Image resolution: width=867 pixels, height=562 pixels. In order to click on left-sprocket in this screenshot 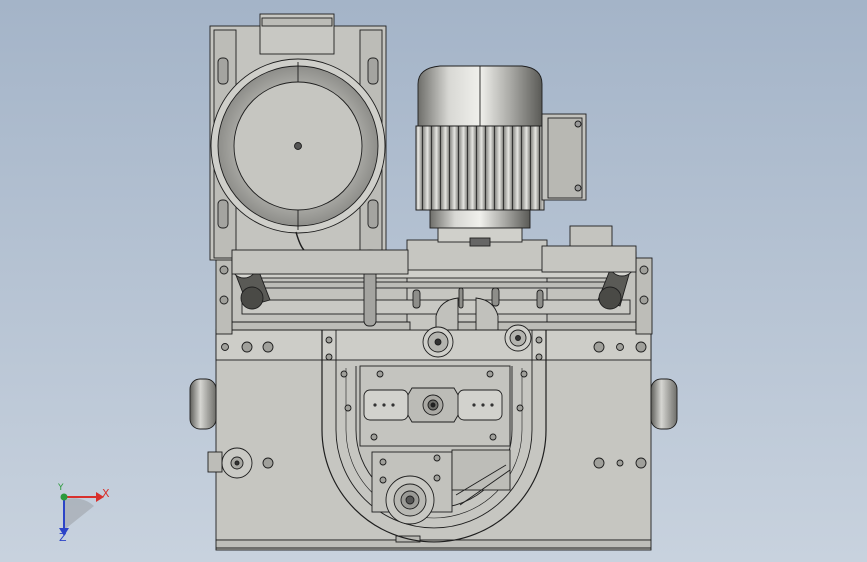, I will do `click(438, 342)`.